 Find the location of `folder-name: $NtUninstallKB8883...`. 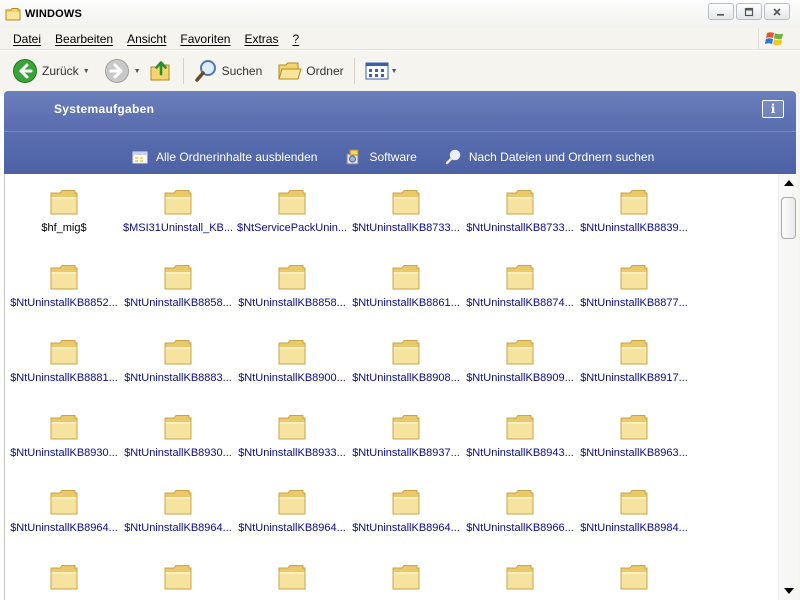

folder-name: $NtUninstallKB8883... is located at coordinates (178, 378).